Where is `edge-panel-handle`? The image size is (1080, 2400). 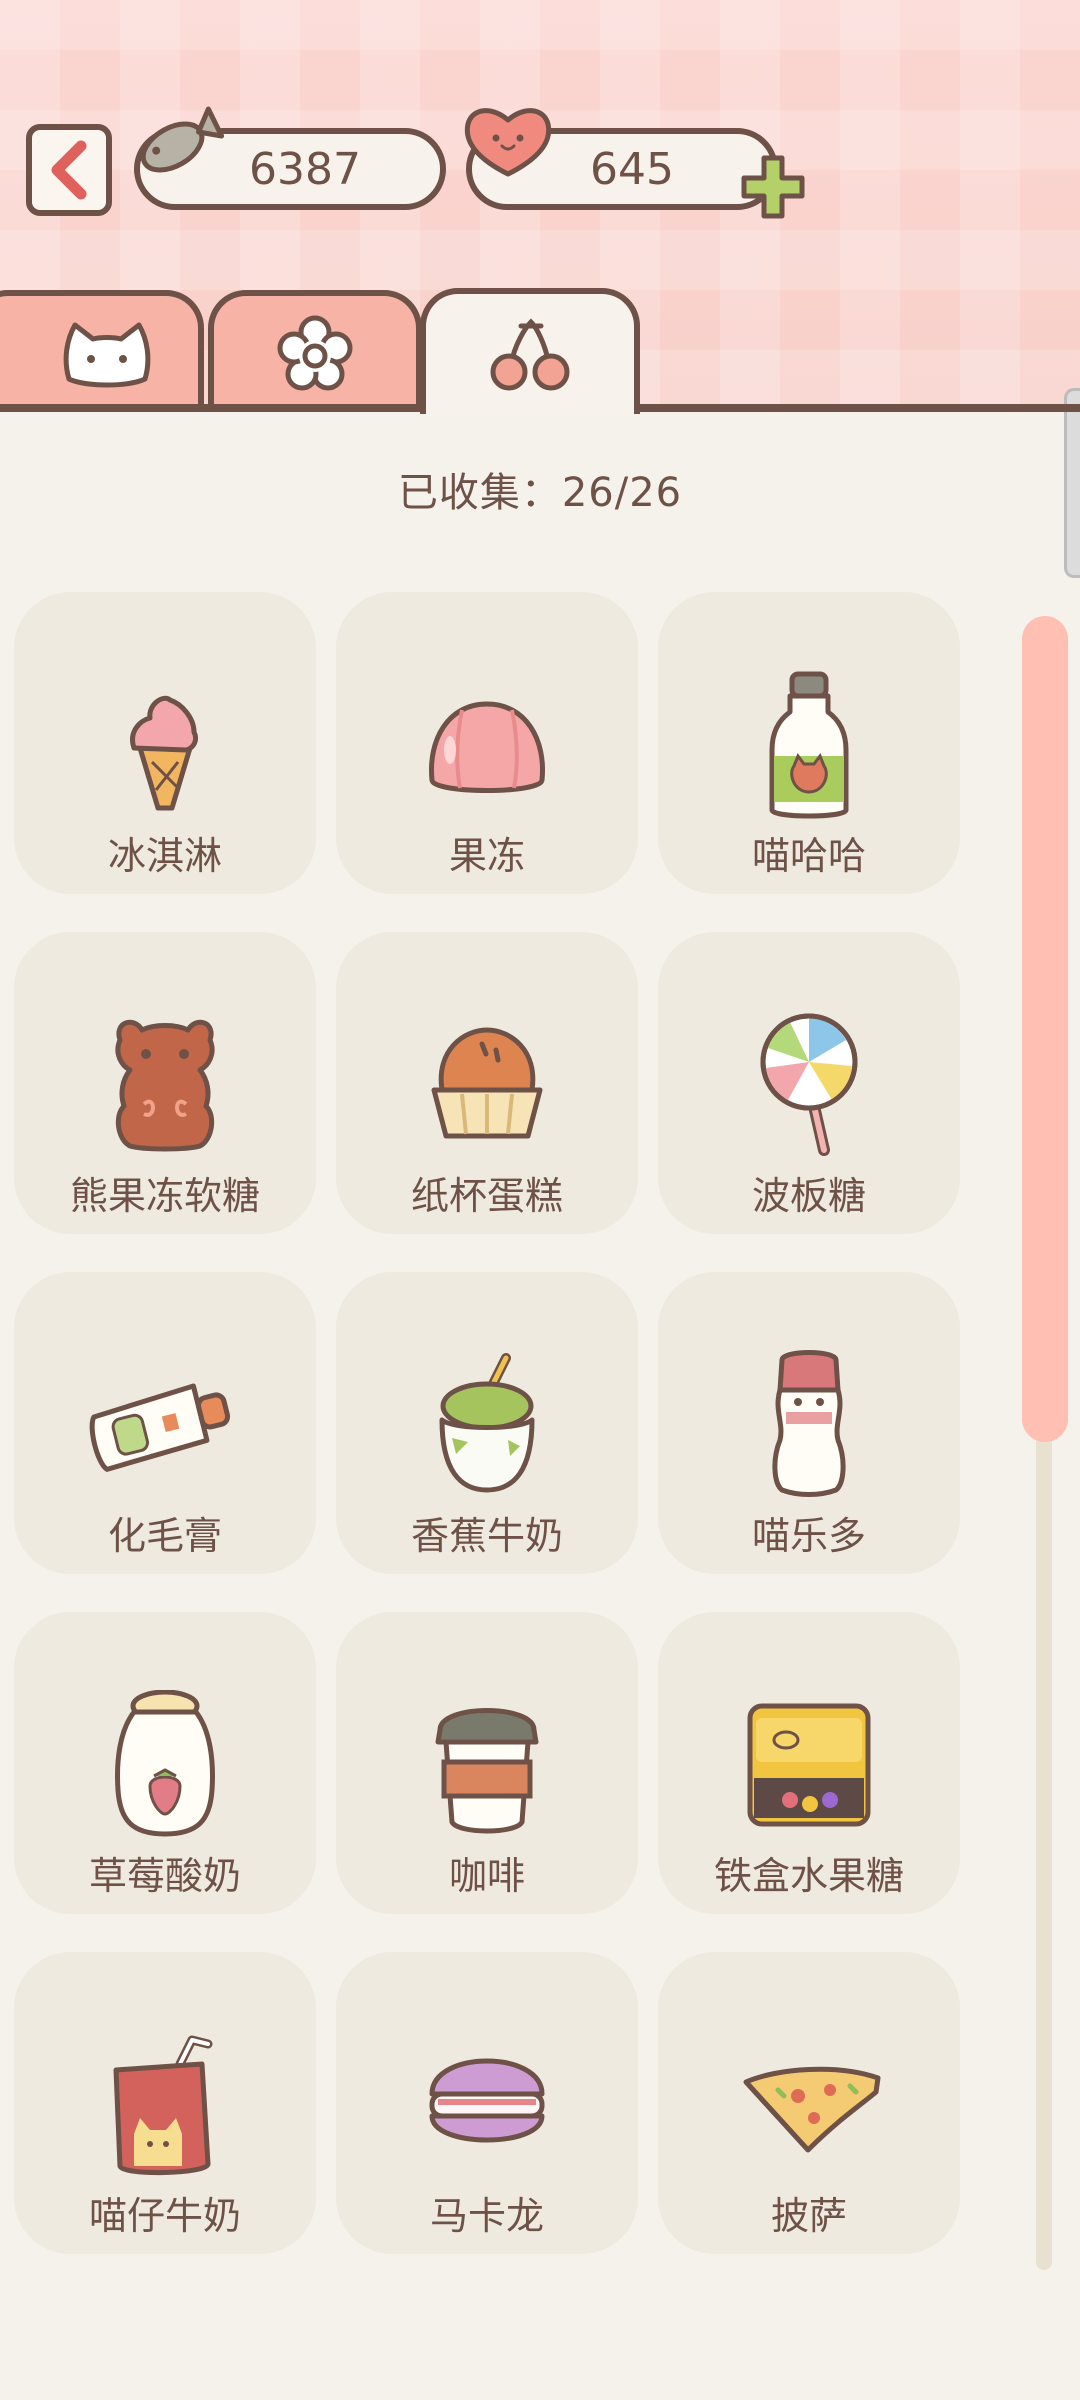
edge-panel-handle is located at coordinates (1072, 483).